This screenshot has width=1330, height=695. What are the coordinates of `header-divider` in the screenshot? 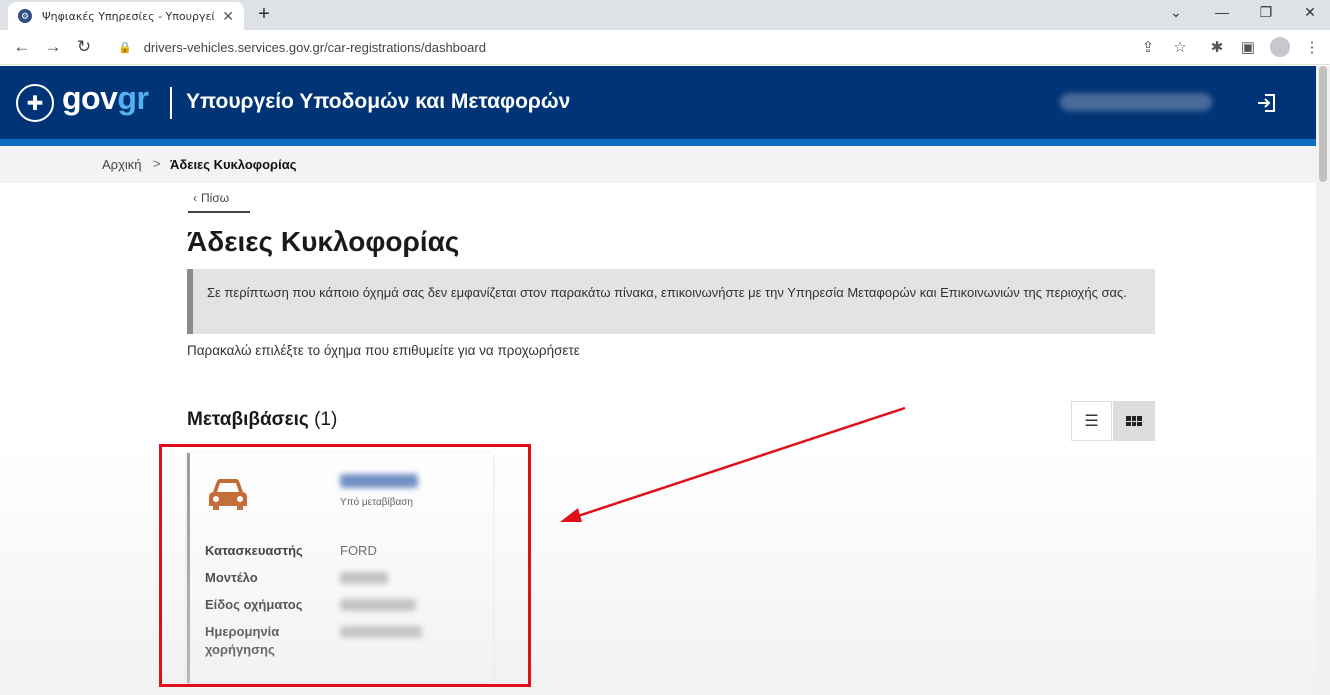 It's located at (171, 103).